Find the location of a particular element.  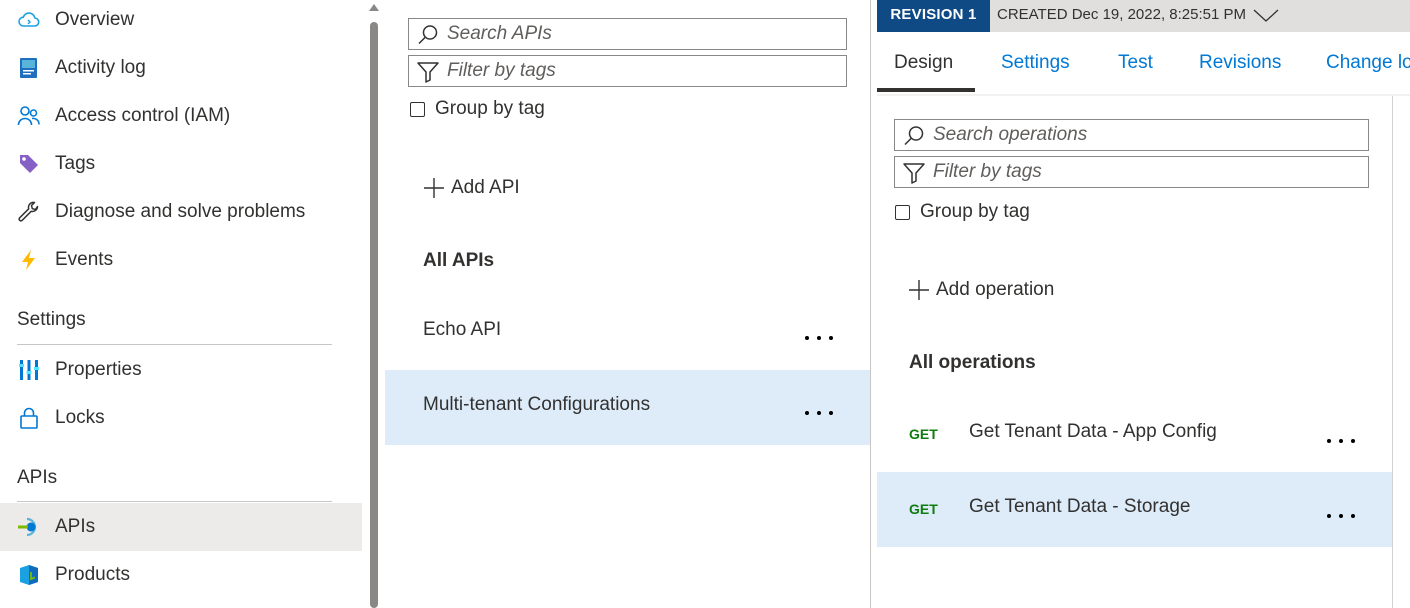

lock-icon is located at coordinates (29, 418).